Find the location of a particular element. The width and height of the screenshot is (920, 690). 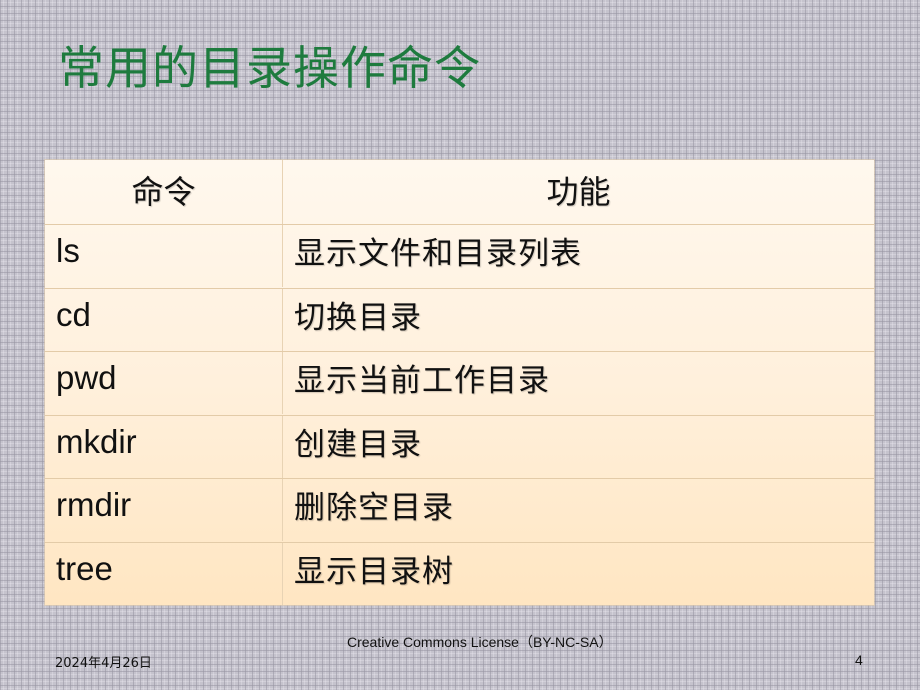

table-row: tree 显示目录树 is located at coordinates (459, 573).